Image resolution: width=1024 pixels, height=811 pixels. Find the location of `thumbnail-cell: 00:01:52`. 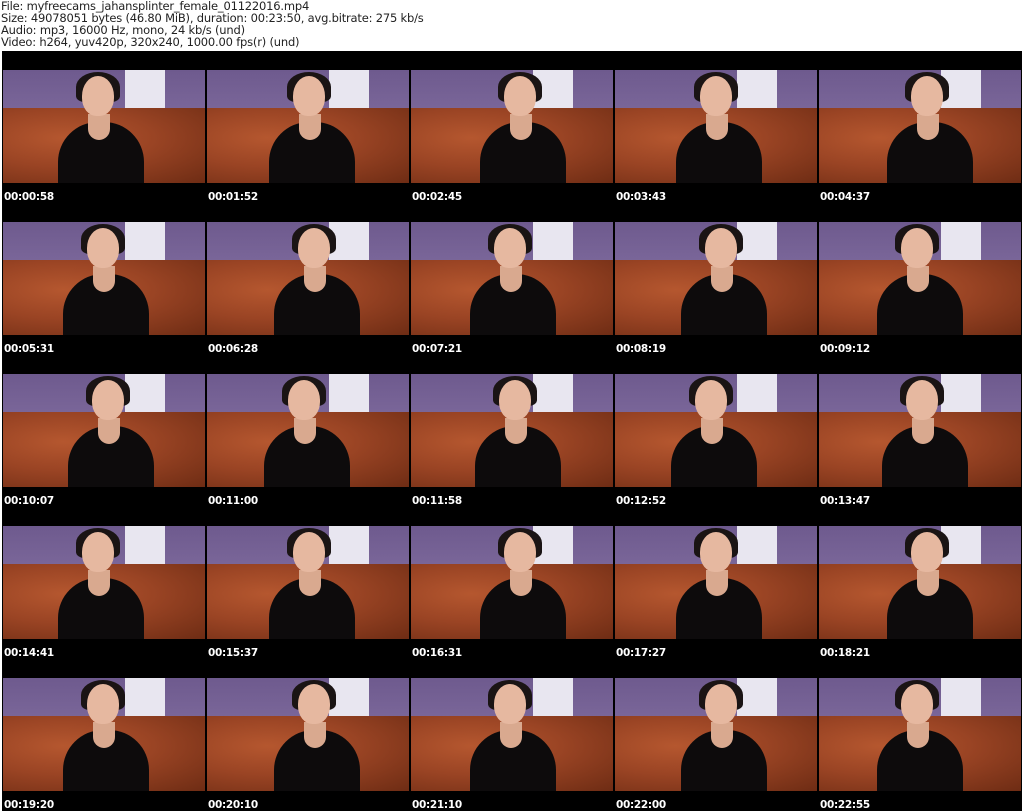

thumbnail-cell: 00:01:52 is located at coordinates (308, 127).